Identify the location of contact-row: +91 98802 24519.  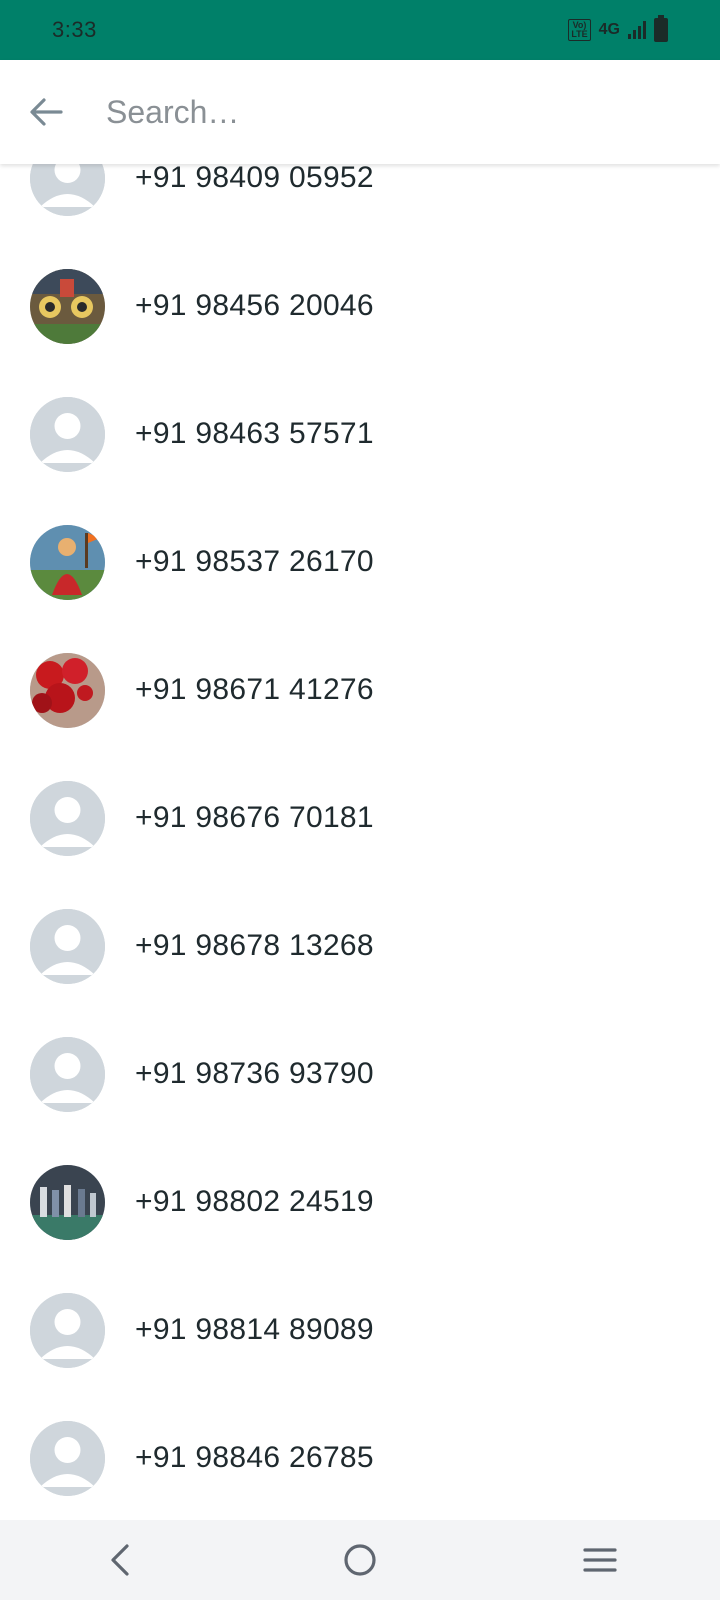
(360, 1202).